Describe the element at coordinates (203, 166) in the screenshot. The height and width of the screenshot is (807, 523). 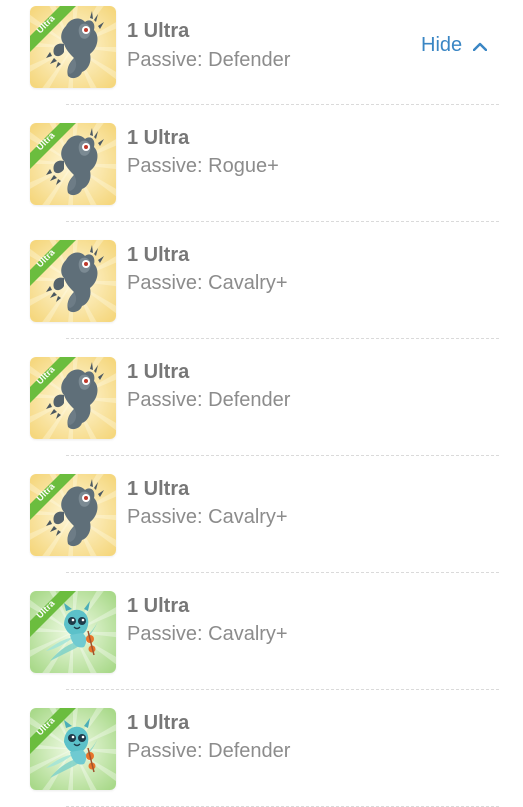
I see `item-passive: Passive: Rogue+` at that location.